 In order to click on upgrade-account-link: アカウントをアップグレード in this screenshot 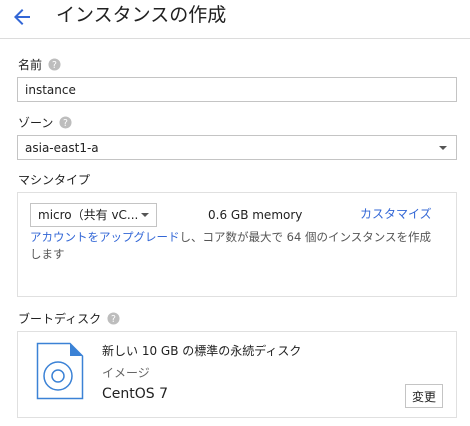, I will do `click(105, 237)`.